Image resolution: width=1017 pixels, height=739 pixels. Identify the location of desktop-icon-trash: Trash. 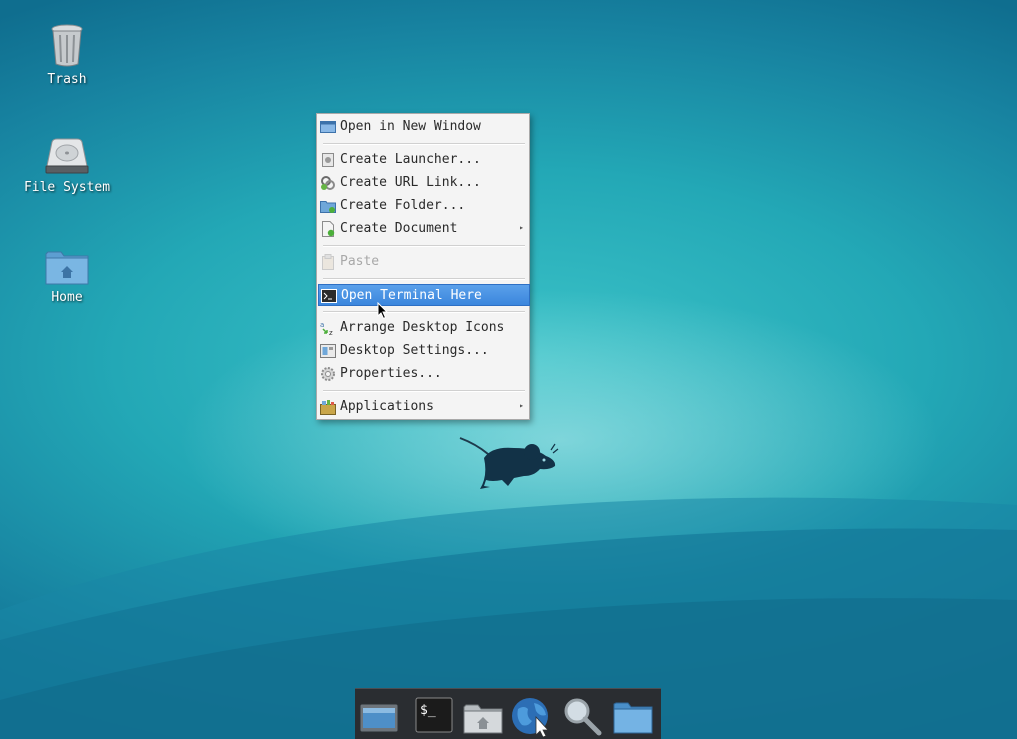
(67, 55).